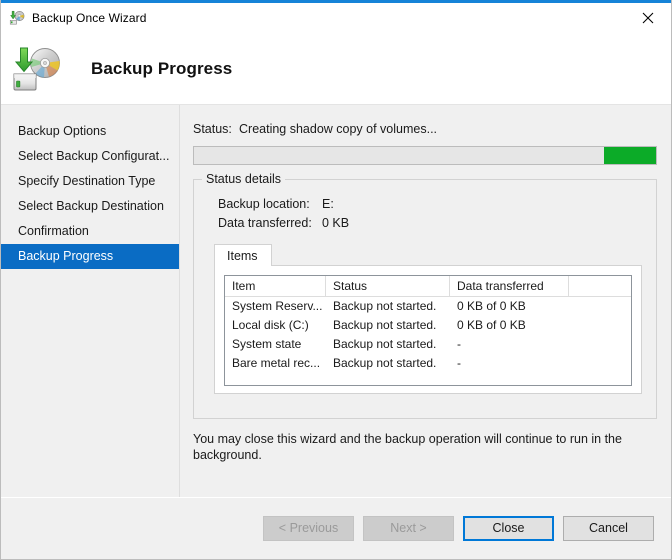 Image resolution: width=672 pixels, height=560 pixels. Describe the element at coordinates (336, 18) in the screenshot. I see `title-bar: Backup Once Wizard` at that location.